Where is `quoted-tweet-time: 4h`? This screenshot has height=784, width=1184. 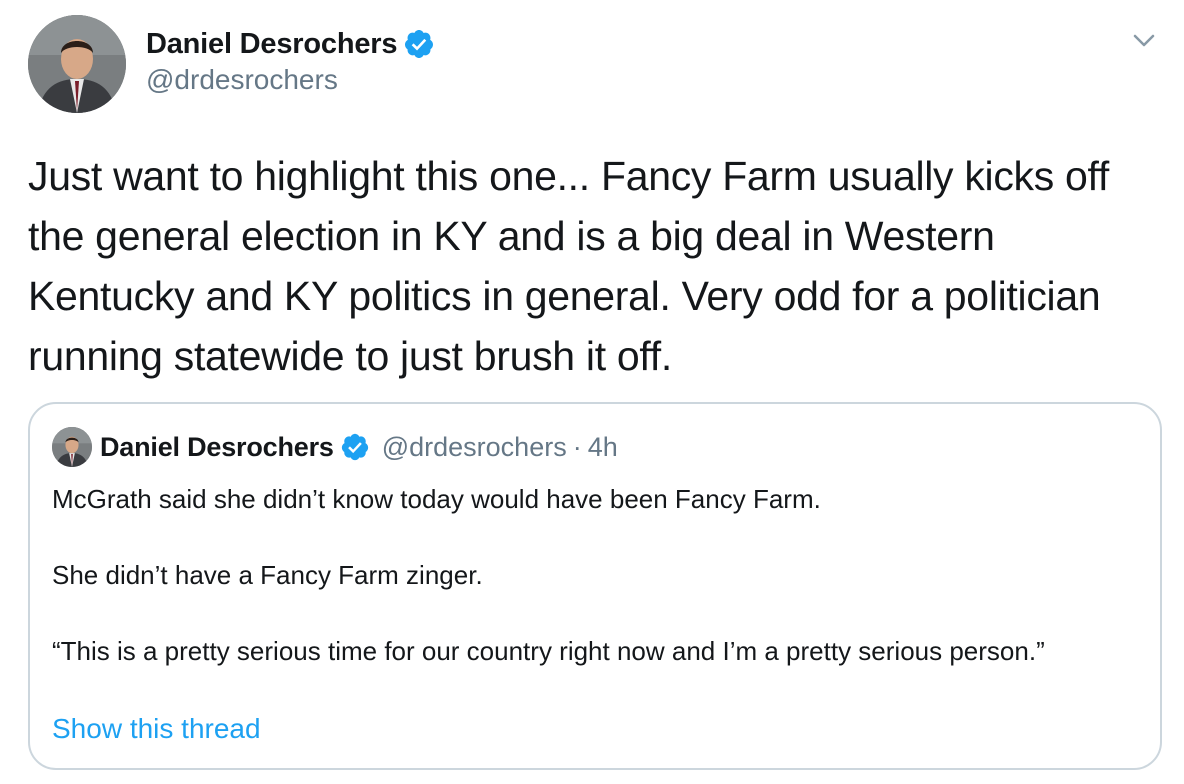
quoted-tweet-time: 4h is located at coordinates (603, 447).